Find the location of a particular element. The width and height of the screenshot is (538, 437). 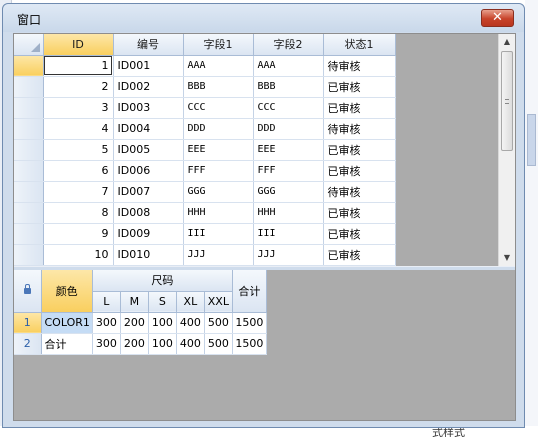

matrix-row: 2 合计 300 200 100 400 500 1500 is located at coordinates (140, 344).